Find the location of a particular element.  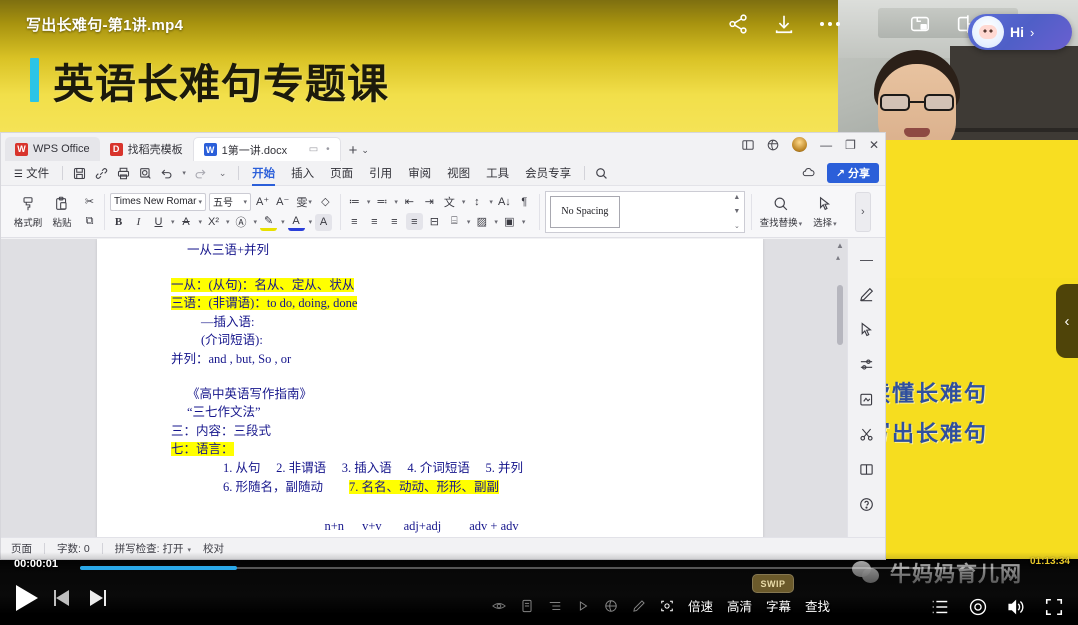

numbering-dropdown-icon: ▾ is located at coordinates (396, 202).